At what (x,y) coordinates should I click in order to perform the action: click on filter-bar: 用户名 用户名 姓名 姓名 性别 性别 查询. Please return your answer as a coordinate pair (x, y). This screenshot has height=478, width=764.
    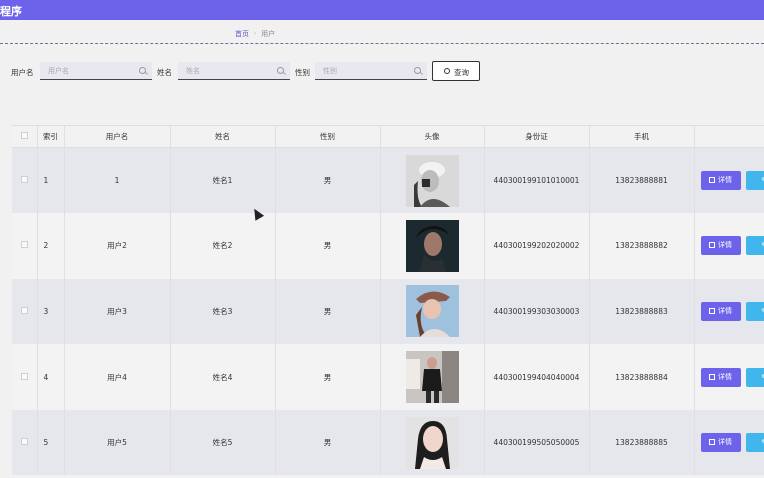
    Looking at the image, I should click on (382, 71).